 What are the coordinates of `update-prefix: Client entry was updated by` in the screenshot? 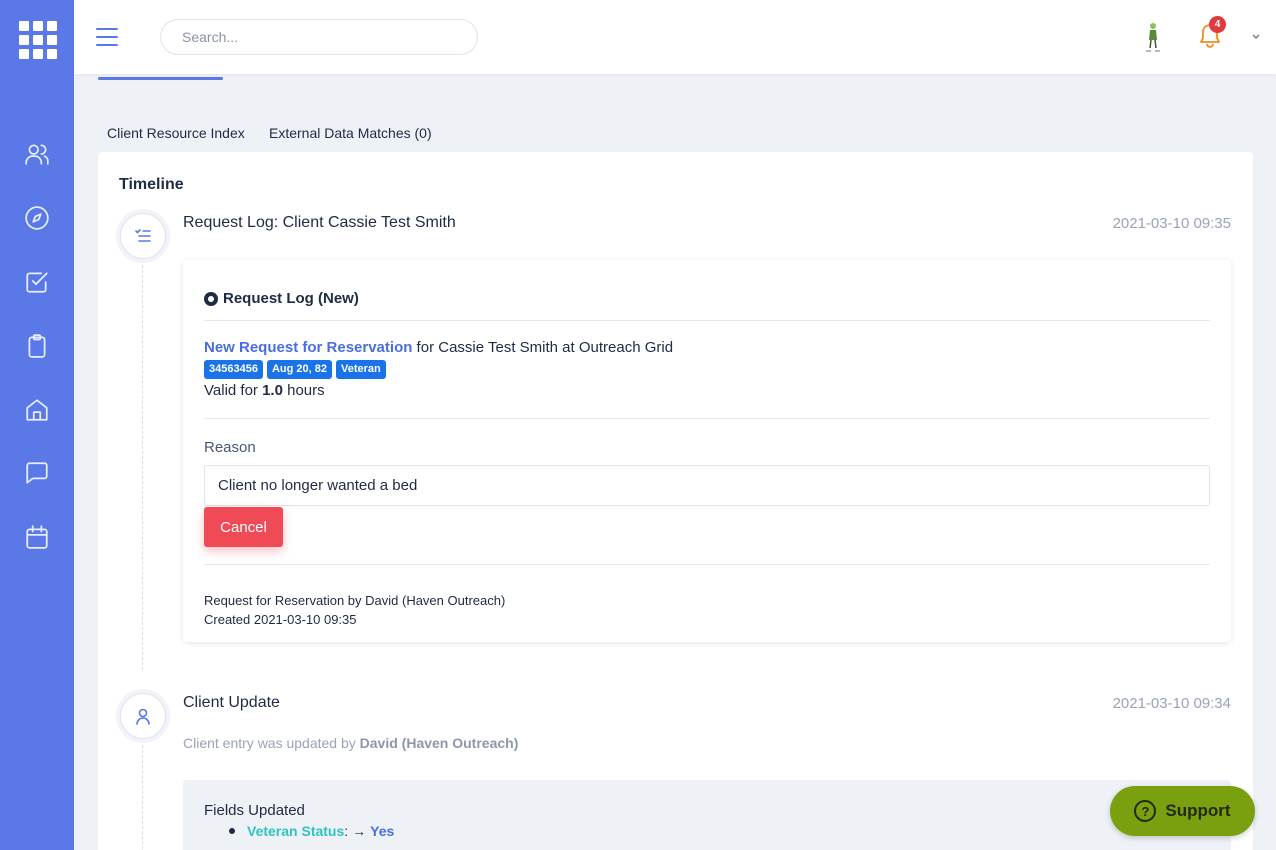 It's located at (271, 743).